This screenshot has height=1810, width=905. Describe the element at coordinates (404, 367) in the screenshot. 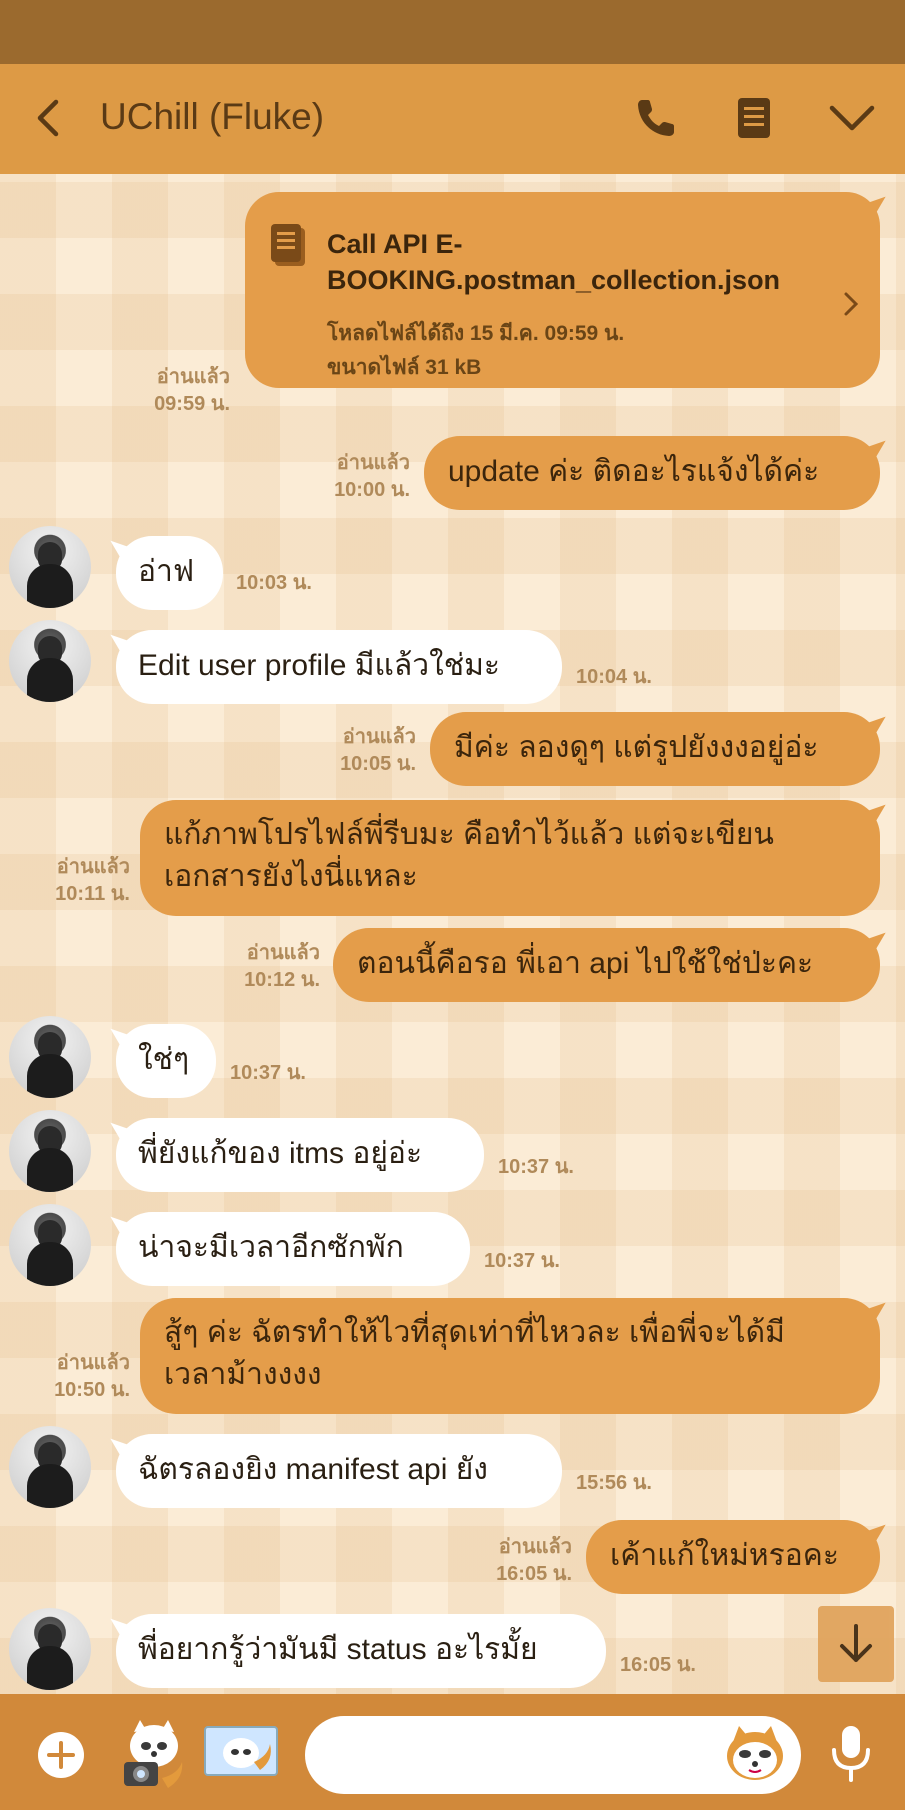

I see `file-size: ขนาดไฟล์ 31 kB` at that location.